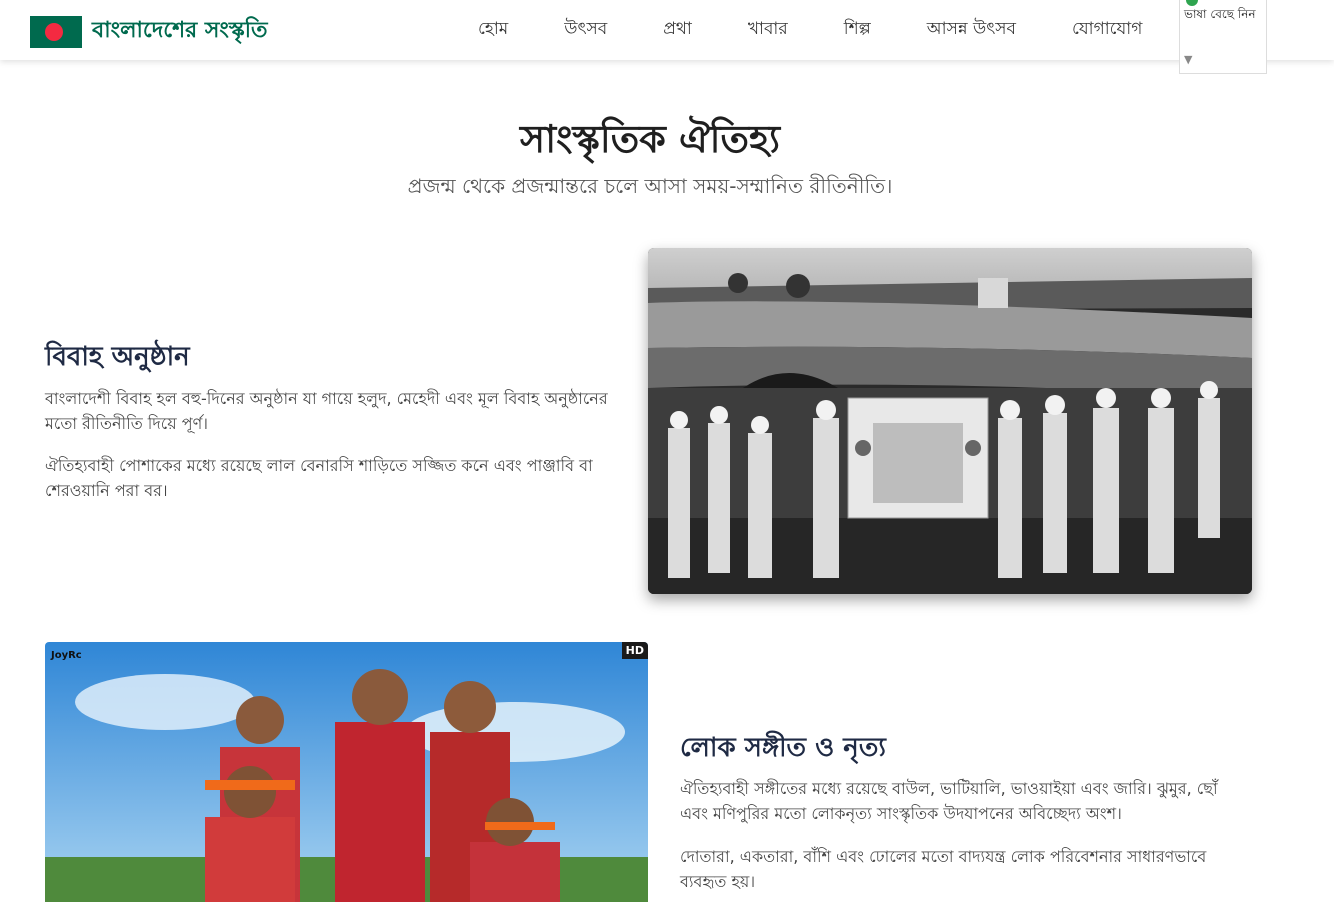 This screenshot has width=1334, height=902. What do you see at coordinates (180, 31) in the screenshot?
I see `brand-title: বাংলাদেশের সংস্কৃতি` at bounding box center [180, 31].